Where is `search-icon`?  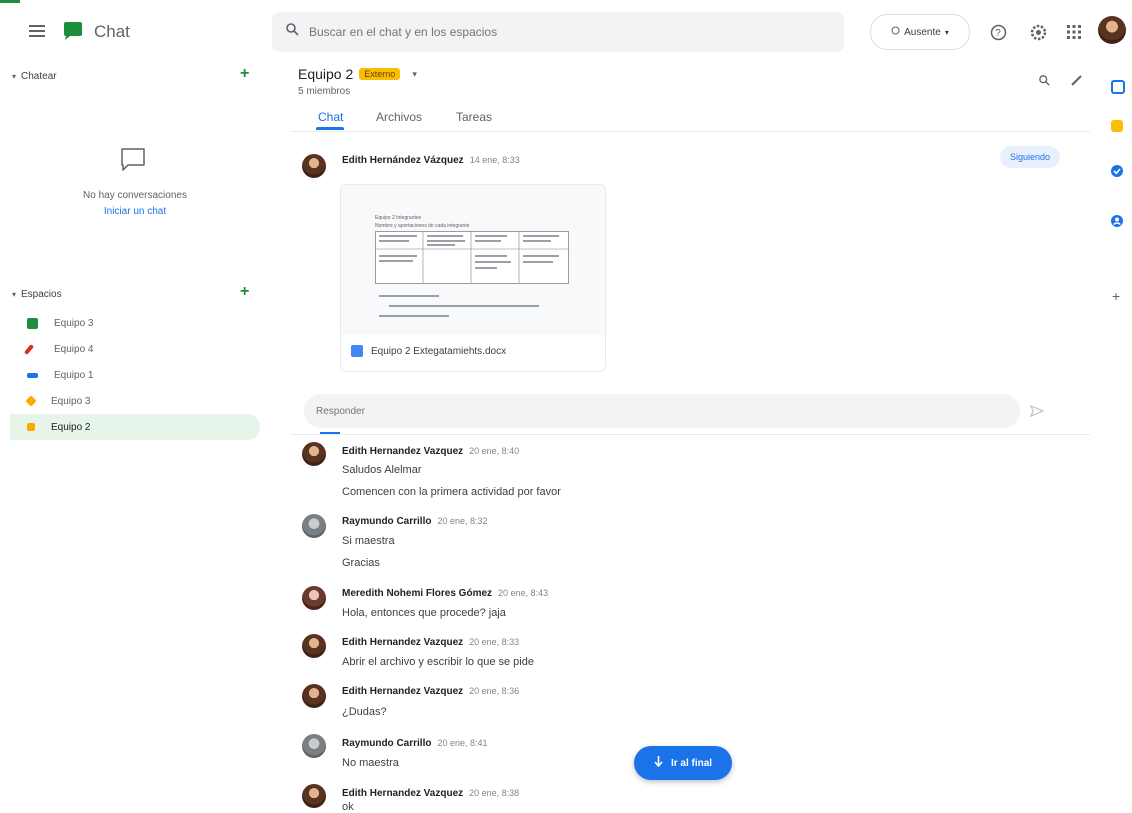 search-icon is located at coordinates (292, 32).